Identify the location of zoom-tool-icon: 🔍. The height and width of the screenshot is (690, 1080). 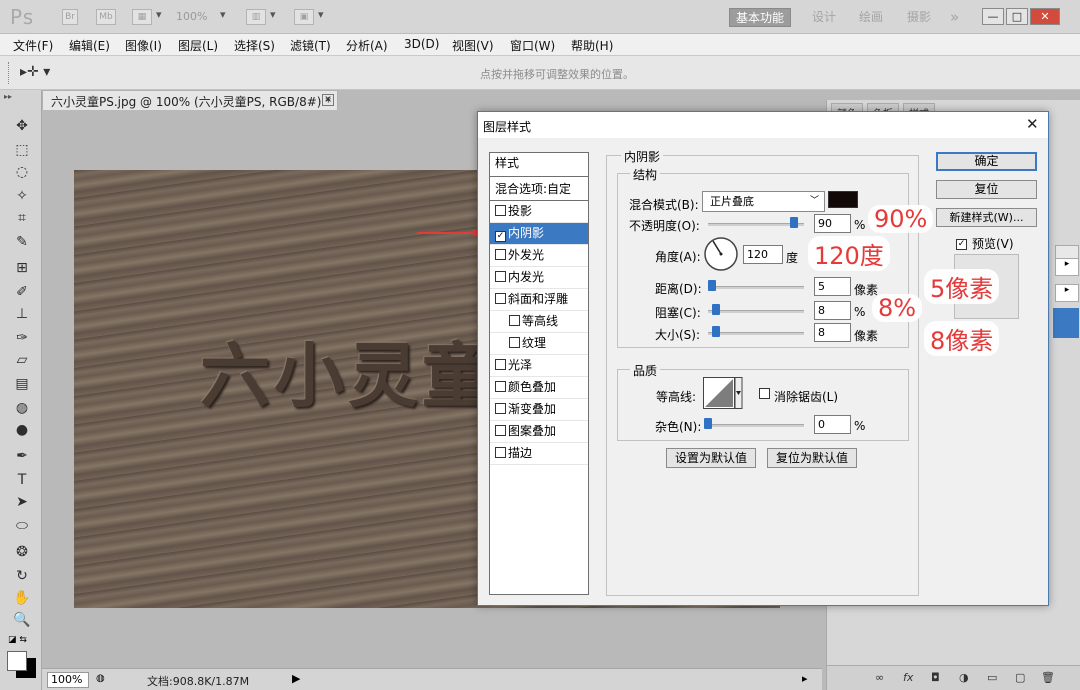
(22, 620).